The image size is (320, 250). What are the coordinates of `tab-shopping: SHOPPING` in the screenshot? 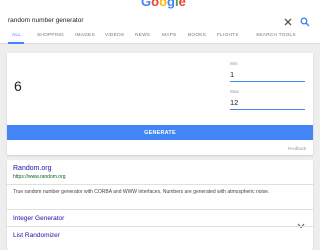 It's located at (50, 35).